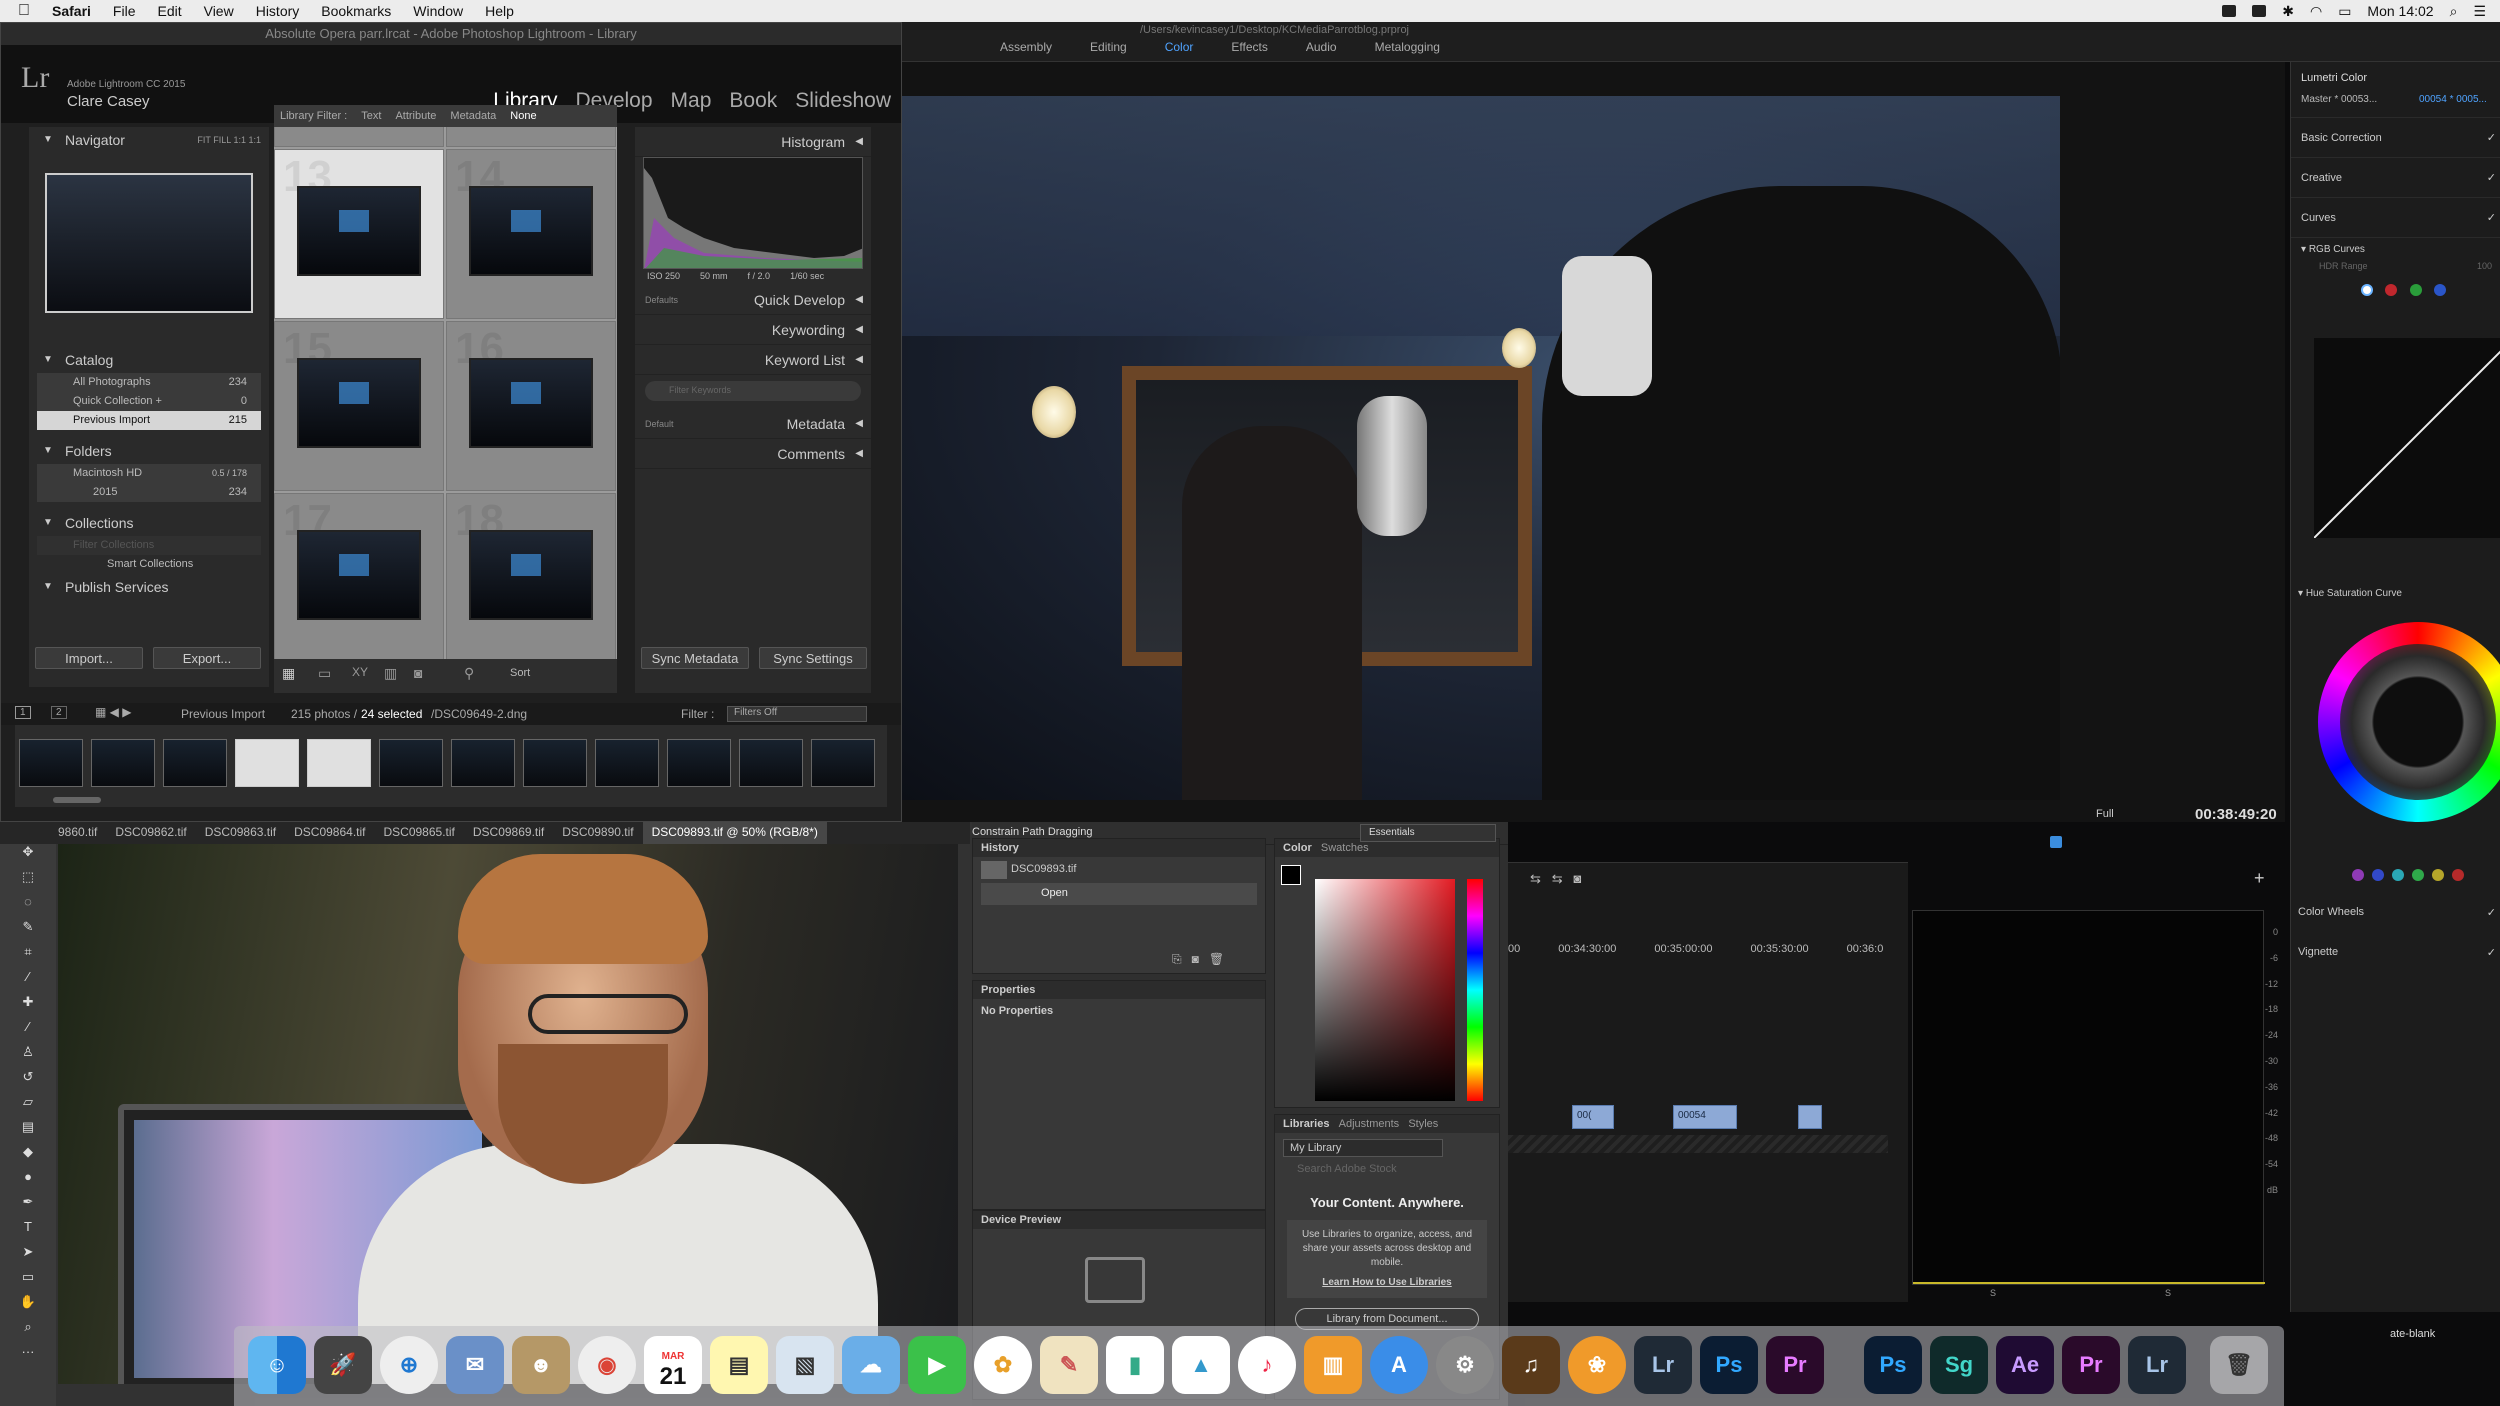 This screenshot has width=2500, height=1406. Describe the element at coordinates (2391, 290) in the screenshot. I see `red-channel-icon` at that location.